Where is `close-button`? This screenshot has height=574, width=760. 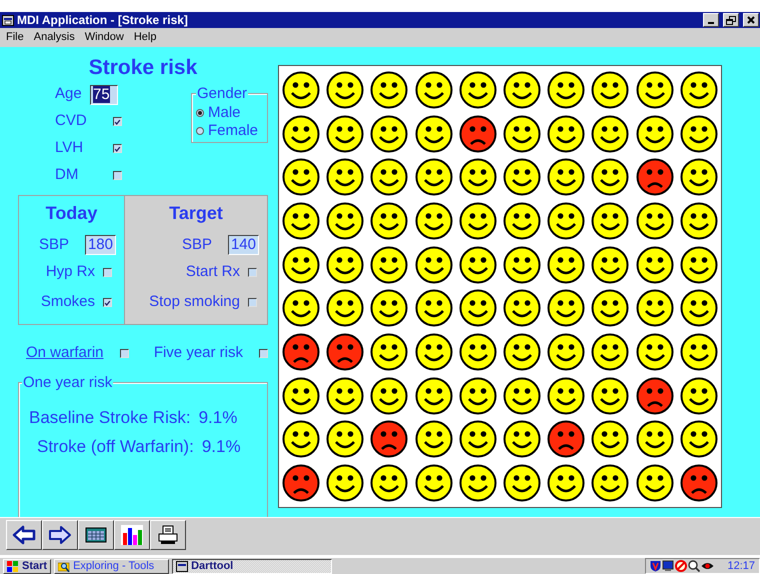 close-button is located at coordinates (751, 20).